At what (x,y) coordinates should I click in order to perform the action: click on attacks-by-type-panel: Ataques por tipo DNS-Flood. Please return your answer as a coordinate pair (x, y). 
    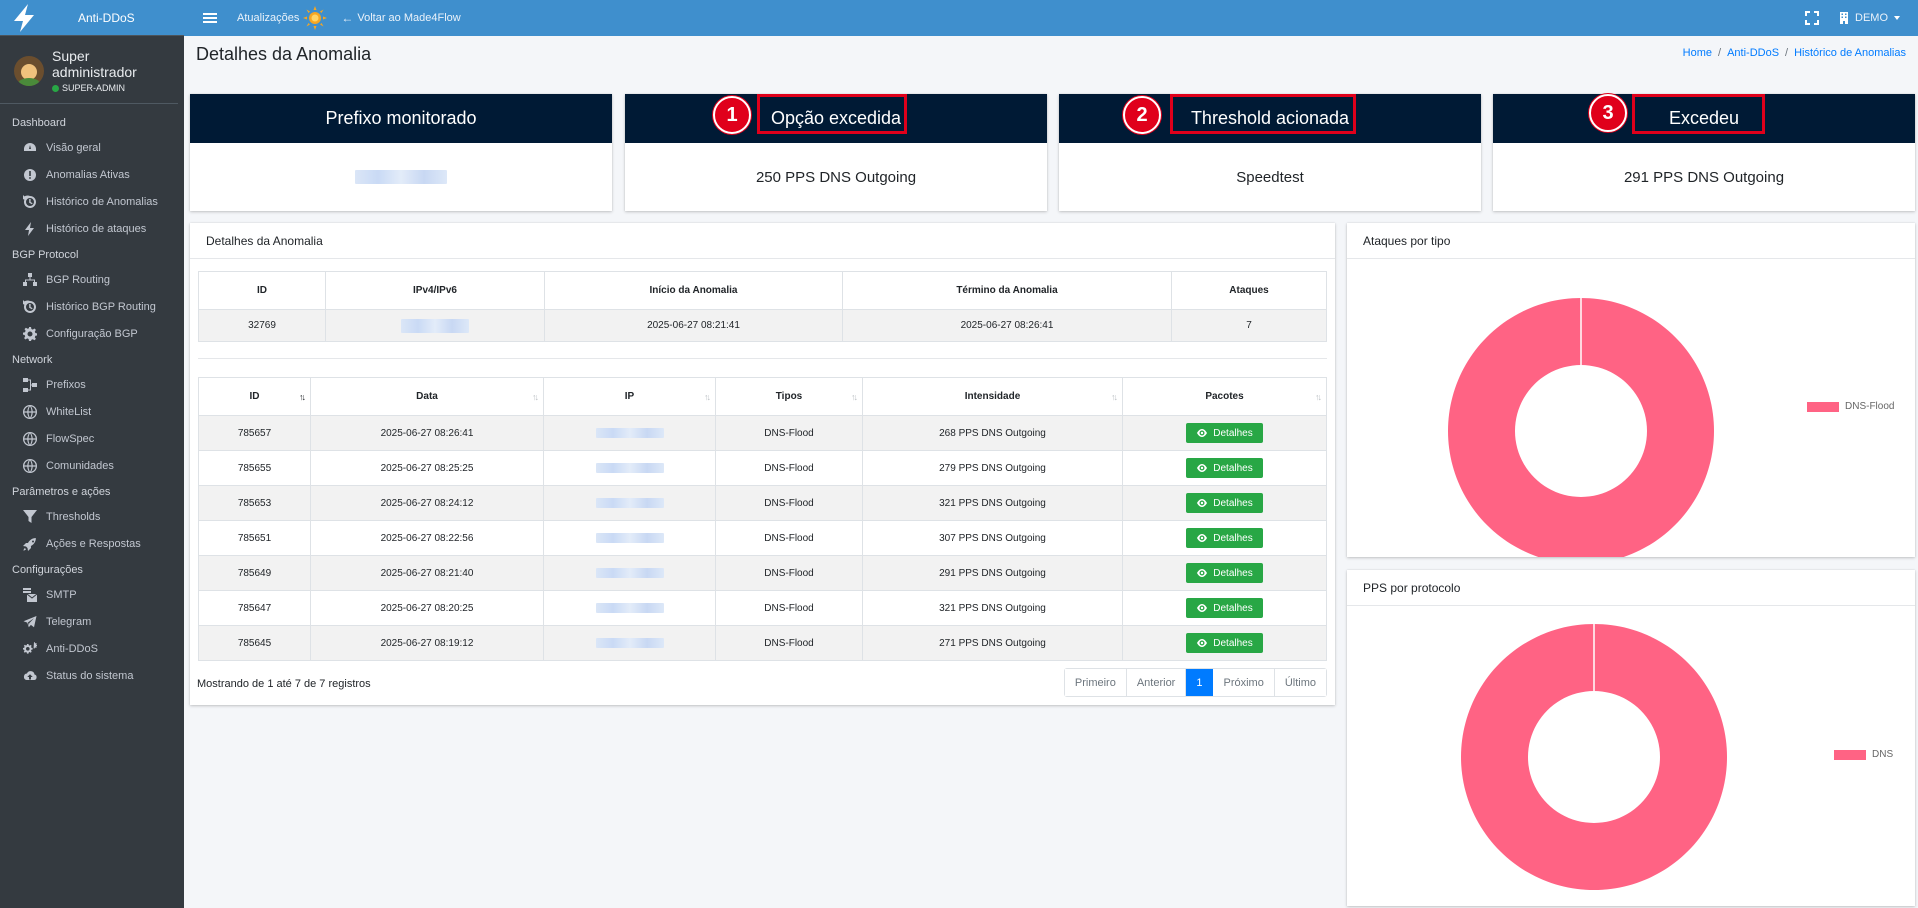
    Looking at the image, I should click on (1631, 390).